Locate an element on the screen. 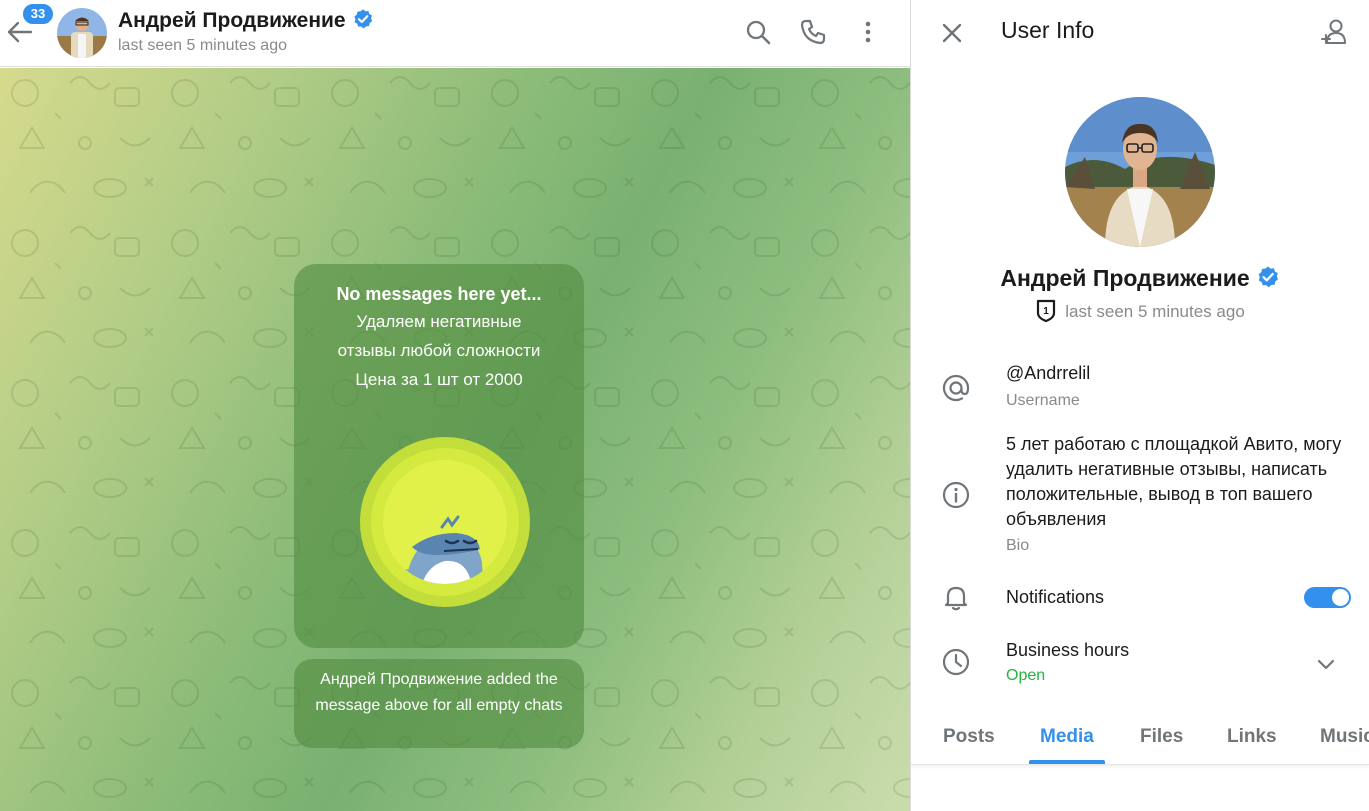 This screenshot has width=1369, height=811. chevron-down-icon is located at coordinates (1326, 664).